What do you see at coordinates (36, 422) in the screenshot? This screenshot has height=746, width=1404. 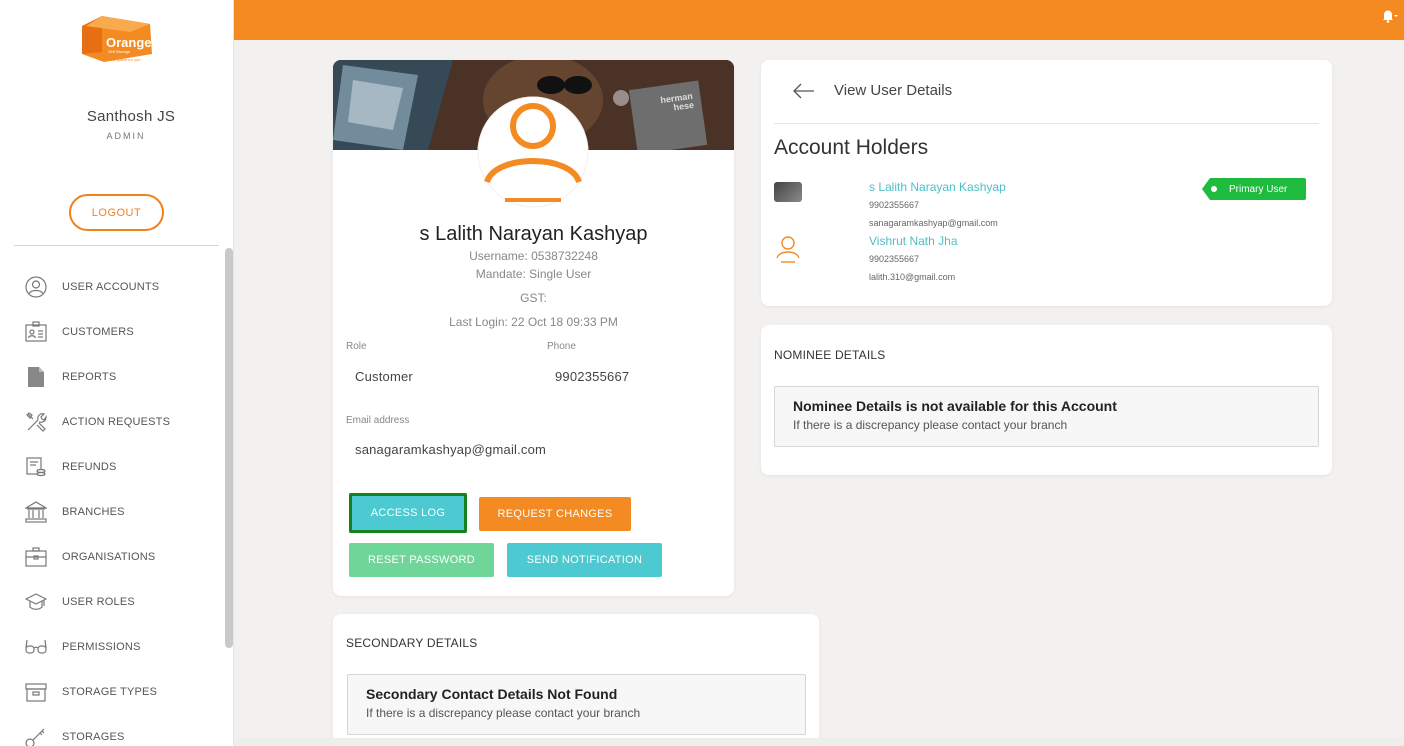 I see `tools-icon` at bounding box center [36, 422].